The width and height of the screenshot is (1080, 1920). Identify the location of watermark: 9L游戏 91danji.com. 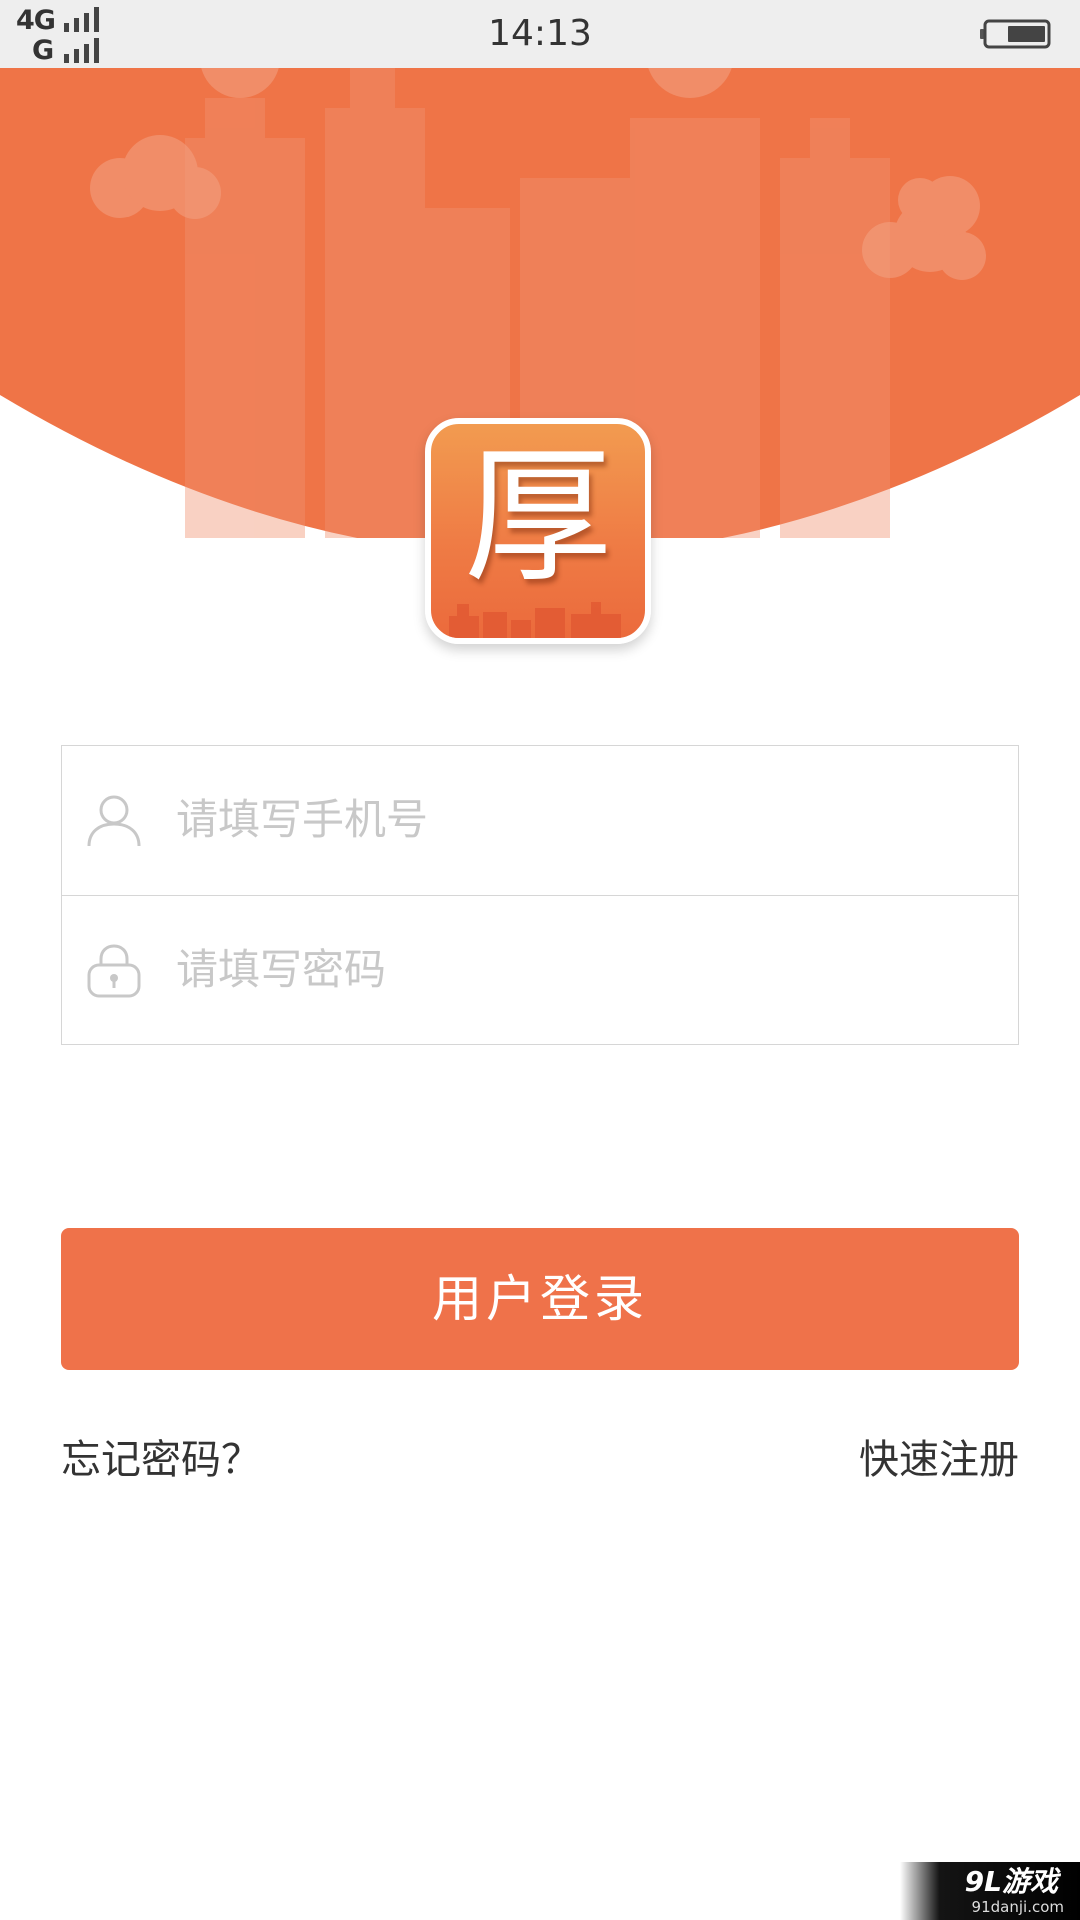
(990, 1891).